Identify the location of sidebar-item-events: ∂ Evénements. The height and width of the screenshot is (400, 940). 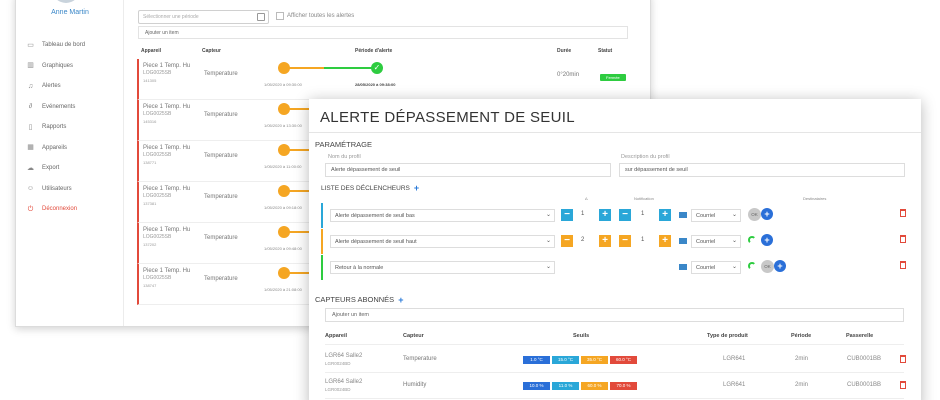
(55, 107).